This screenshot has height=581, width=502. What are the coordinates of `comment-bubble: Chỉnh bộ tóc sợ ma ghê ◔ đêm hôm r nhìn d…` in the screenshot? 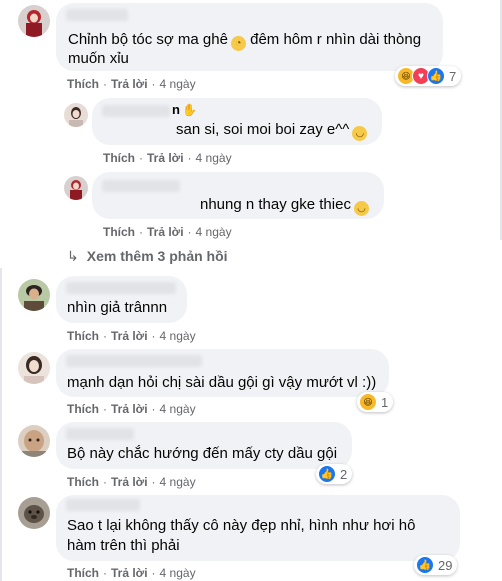 It's located at (249, 37).